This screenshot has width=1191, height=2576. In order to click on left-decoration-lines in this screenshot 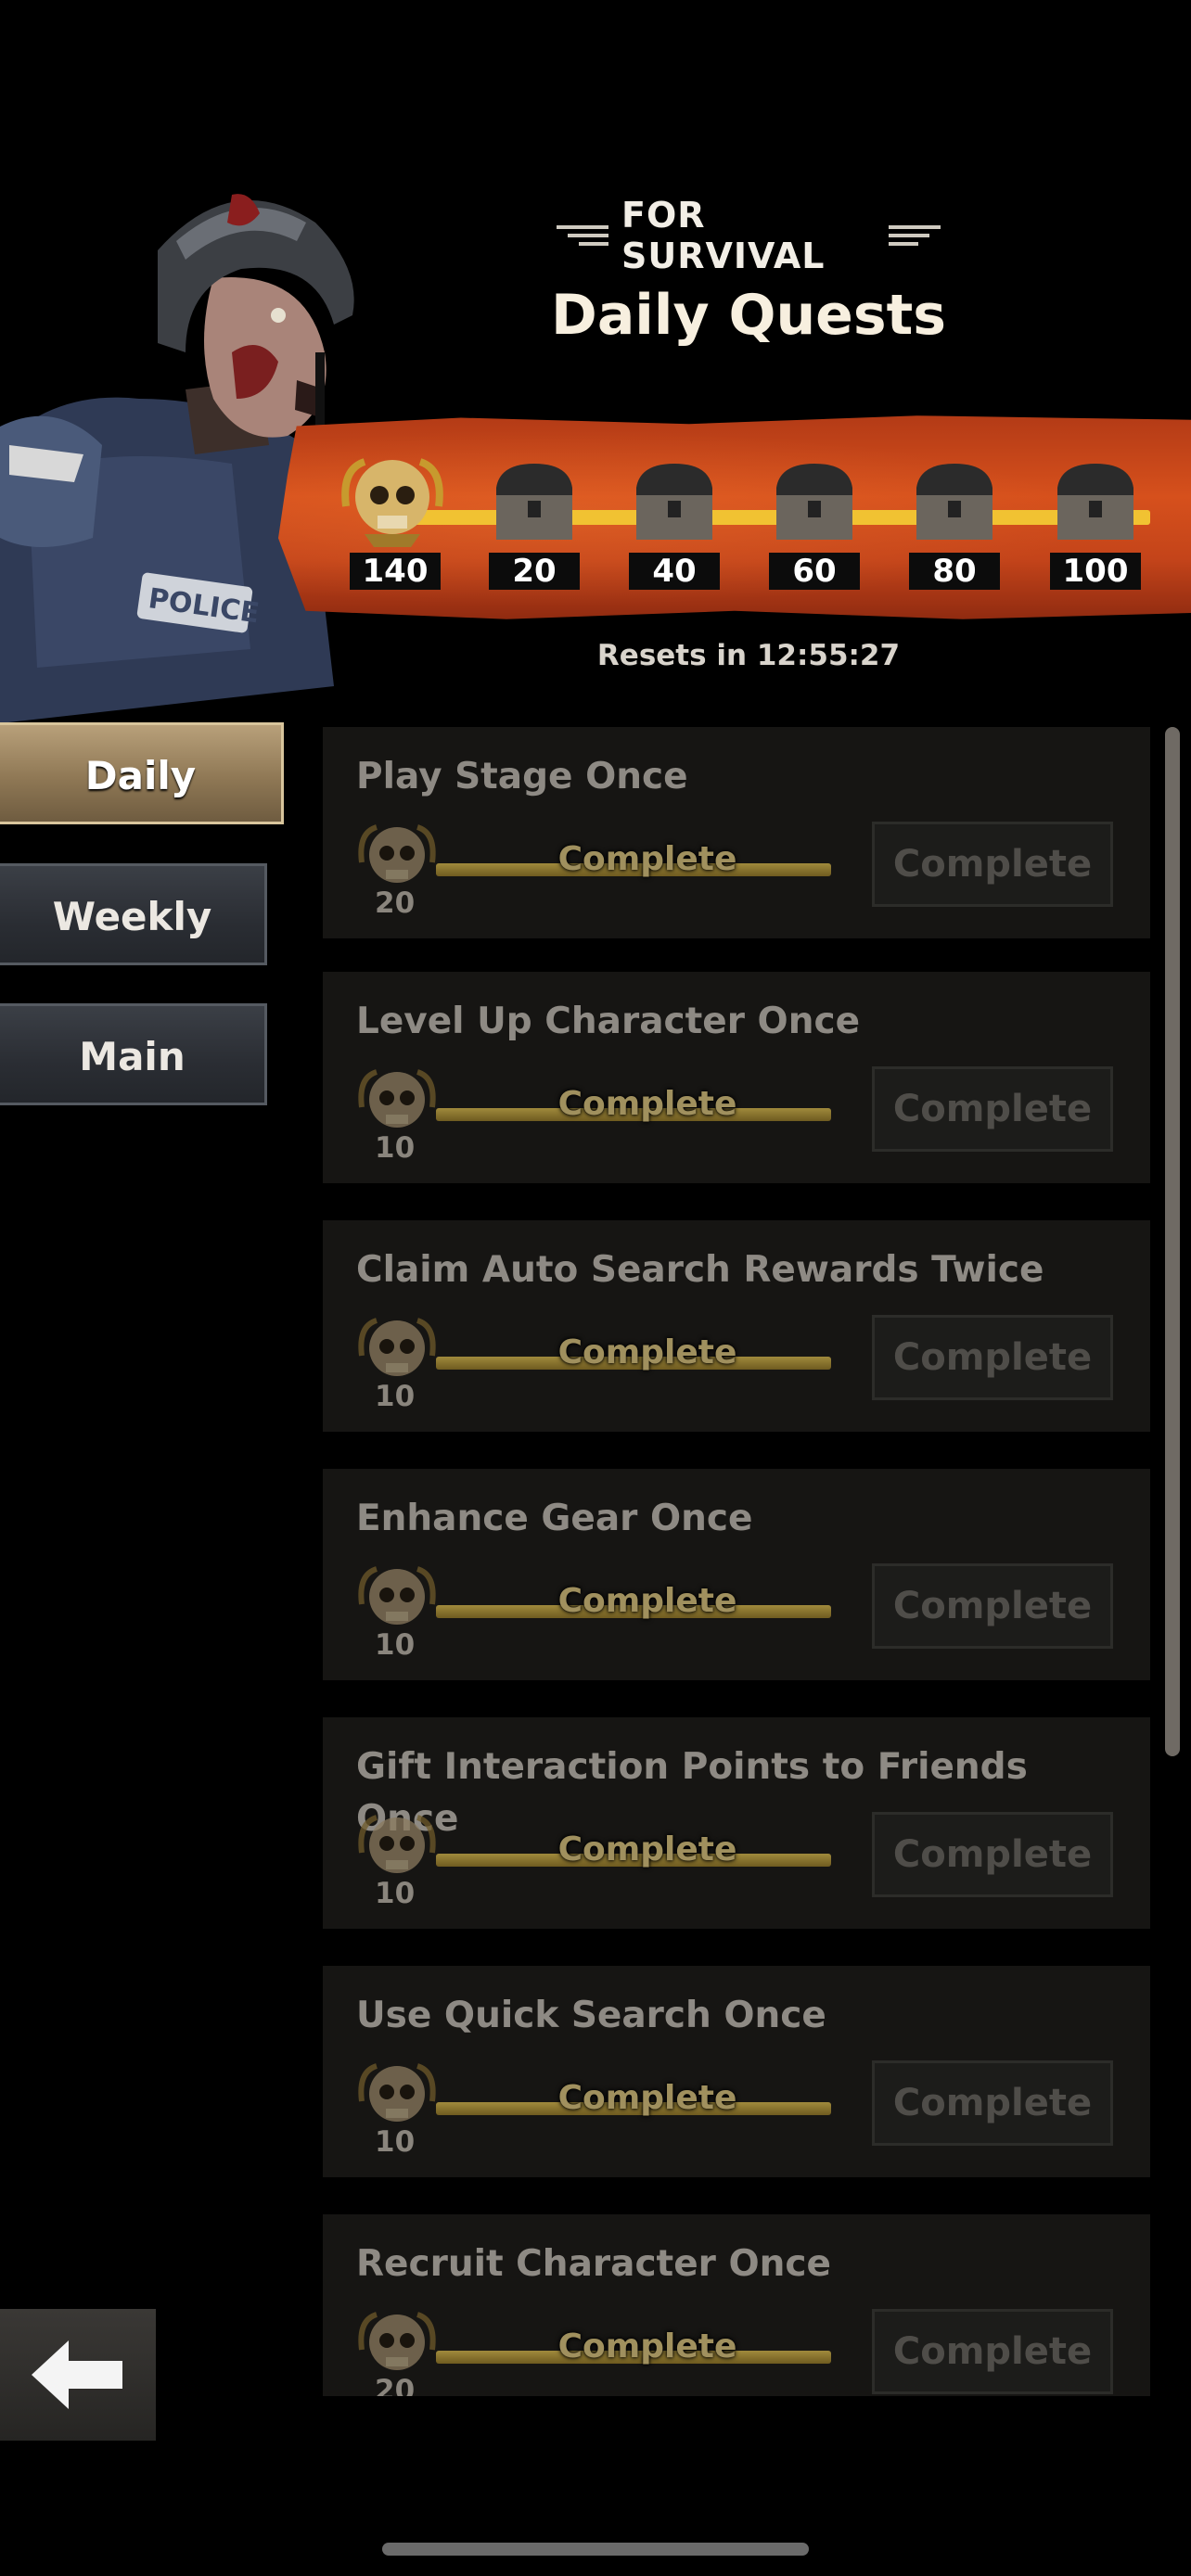, I will do `click(582, 235)`.